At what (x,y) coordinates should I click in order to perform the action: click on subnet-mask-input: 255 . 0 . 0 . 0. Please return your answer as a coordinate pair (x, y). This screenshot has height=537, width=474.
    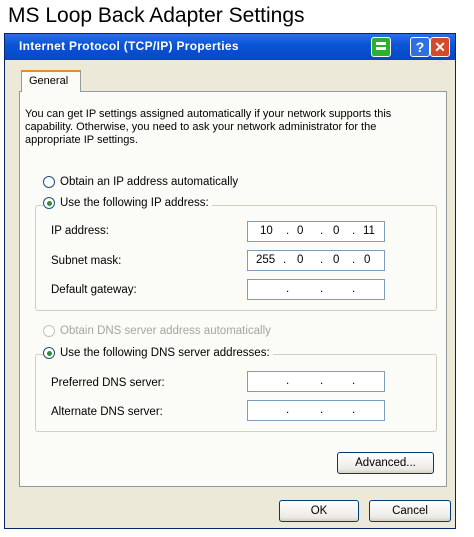
    Looking at the image, I should click on (316, 260).